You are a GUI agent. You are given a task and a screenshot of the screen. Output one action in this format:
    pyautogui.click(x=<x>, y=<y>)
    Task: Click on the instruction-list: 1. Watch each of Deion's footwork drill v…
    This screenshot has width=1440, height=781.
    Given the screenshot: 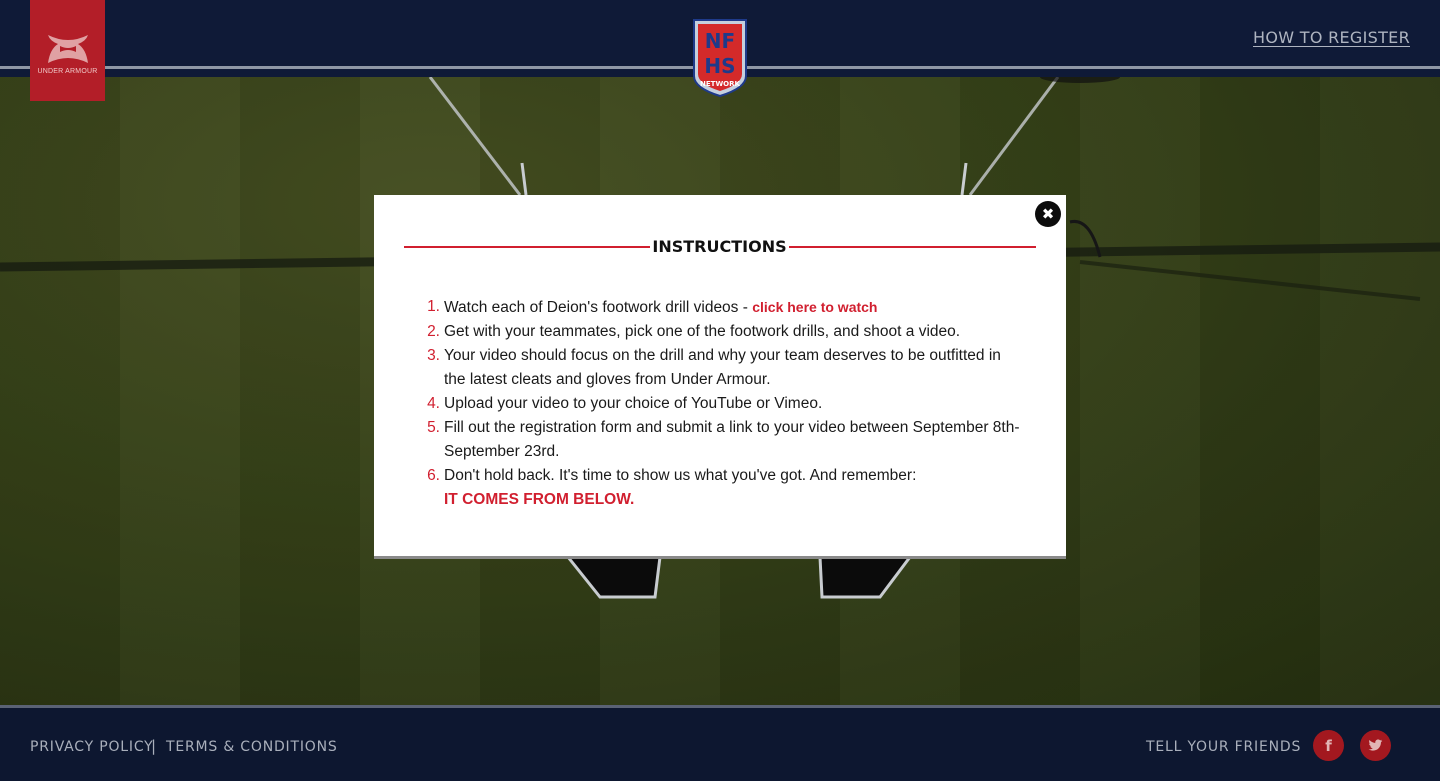 What is the action you would take?
    pyautogui.click(x=720, y=403)
    